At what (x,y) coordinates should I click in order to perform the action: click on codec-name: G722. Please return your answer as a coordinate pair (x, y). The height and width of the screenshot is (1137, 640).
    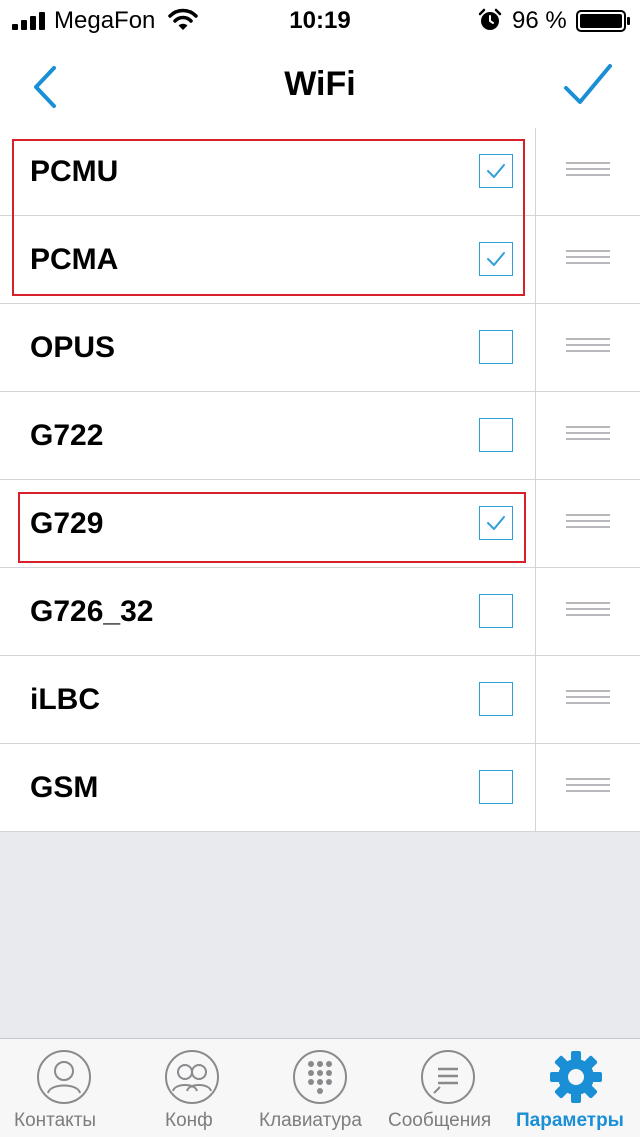
    Looking at the image, I should click on (67, 435).